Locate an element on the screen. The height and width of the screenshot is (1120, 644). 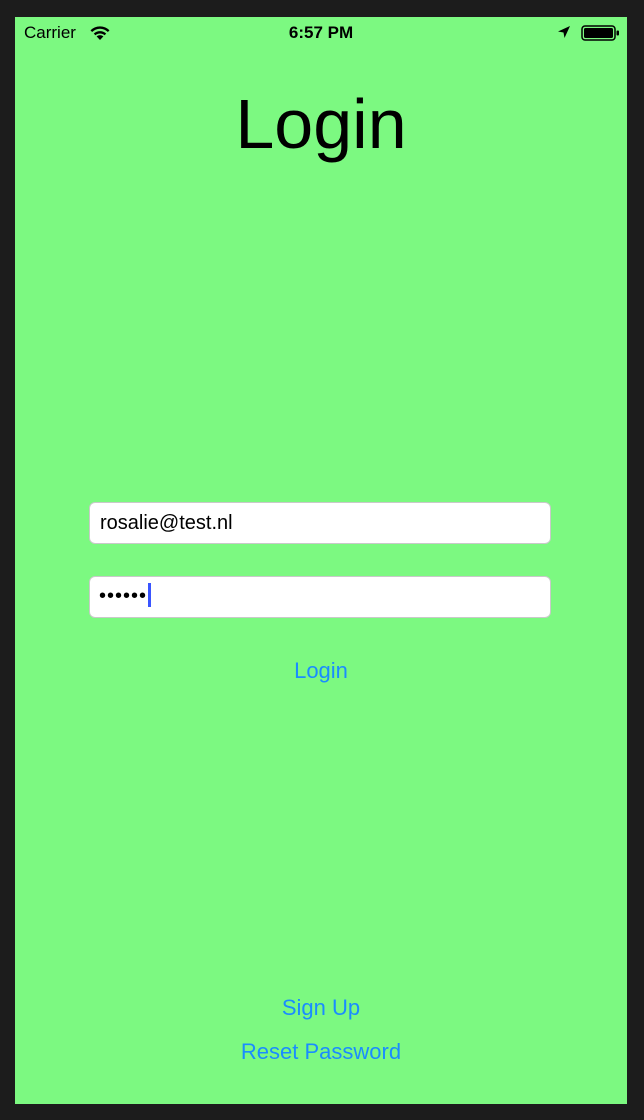
status-time: 6:57 PM is located at coordinates (321, 32).